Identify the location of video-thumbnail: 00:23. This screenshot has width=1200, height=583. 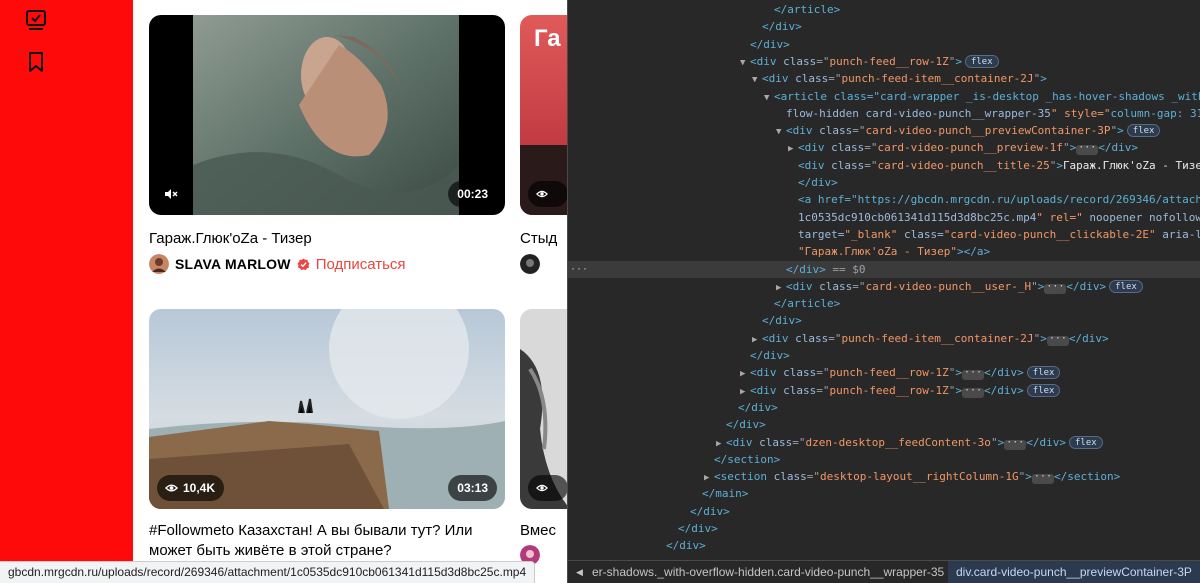
(327, 115).